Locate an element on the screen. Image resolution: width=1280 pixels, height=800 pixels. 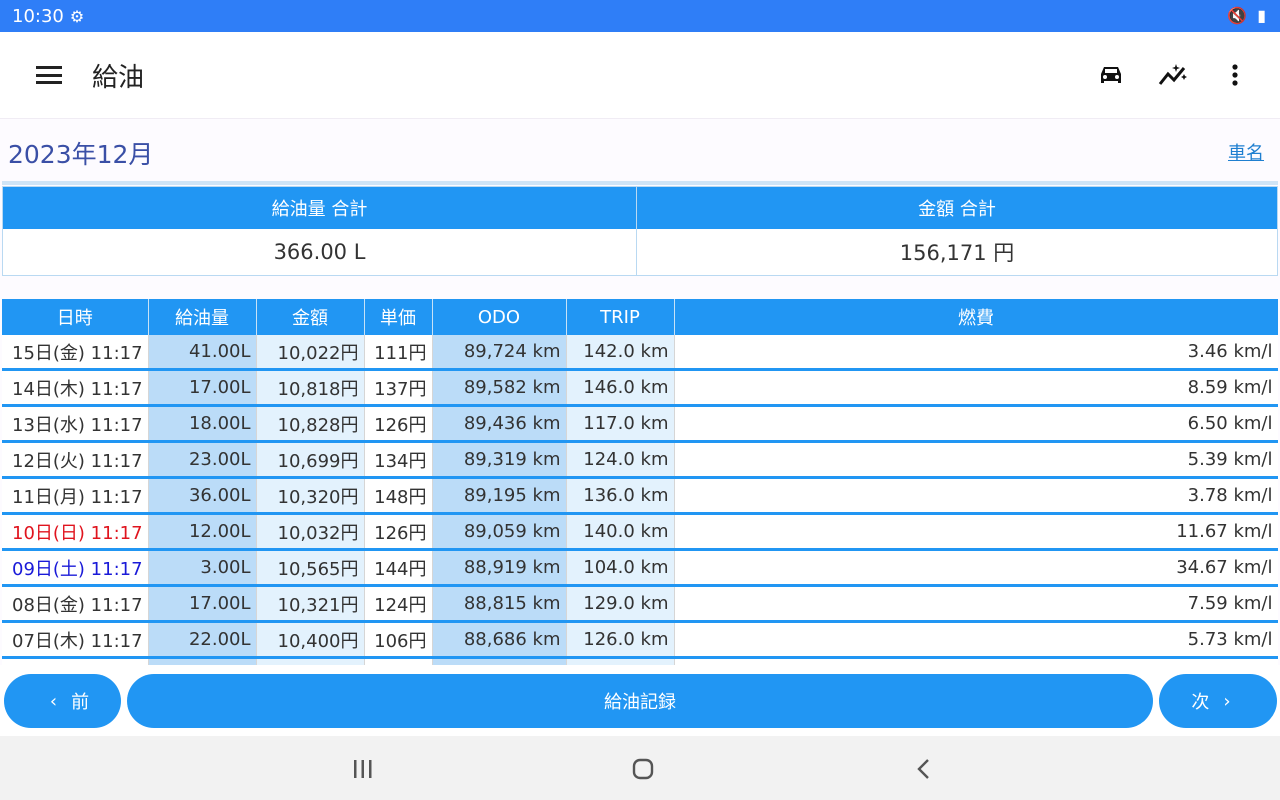
cell-datetime: 12日(火) 11:17 is located at coordinates (75, 460).